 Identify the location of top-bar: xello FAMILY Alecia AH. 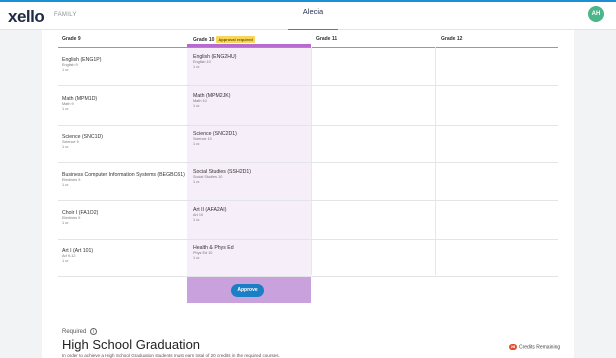
(308, 15).